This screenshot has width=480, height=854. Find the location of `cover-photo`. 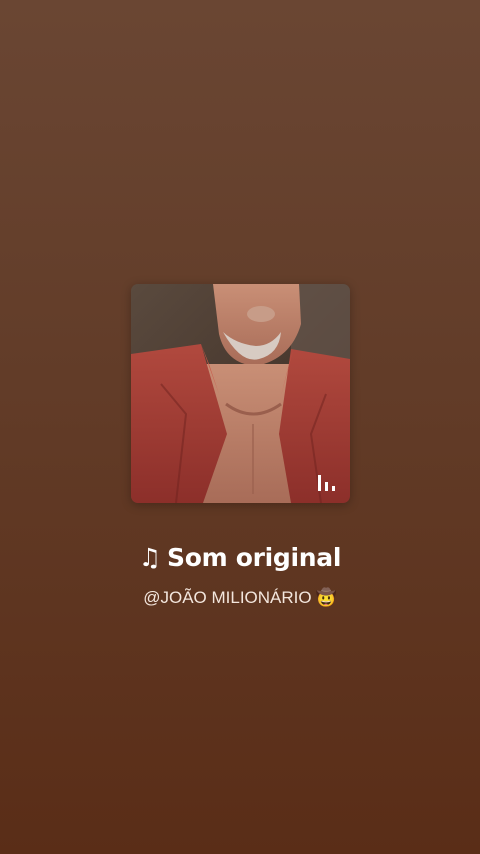

cover-photo is located at coordinates (240, 393).